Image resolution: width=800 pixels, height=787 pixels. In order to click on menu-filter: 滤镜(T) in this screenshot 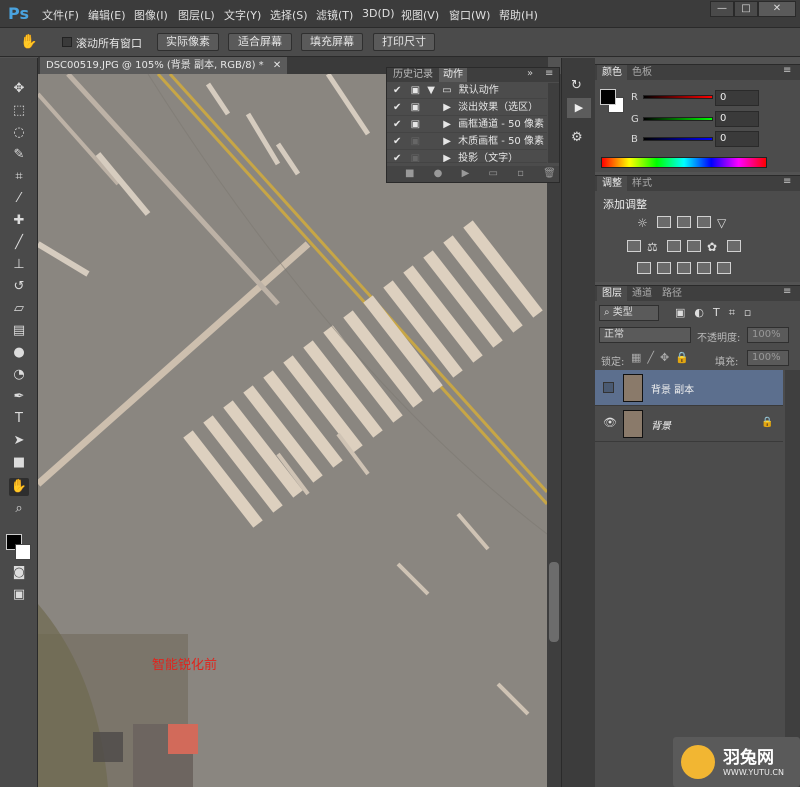, I will do `click(334, 15)`.